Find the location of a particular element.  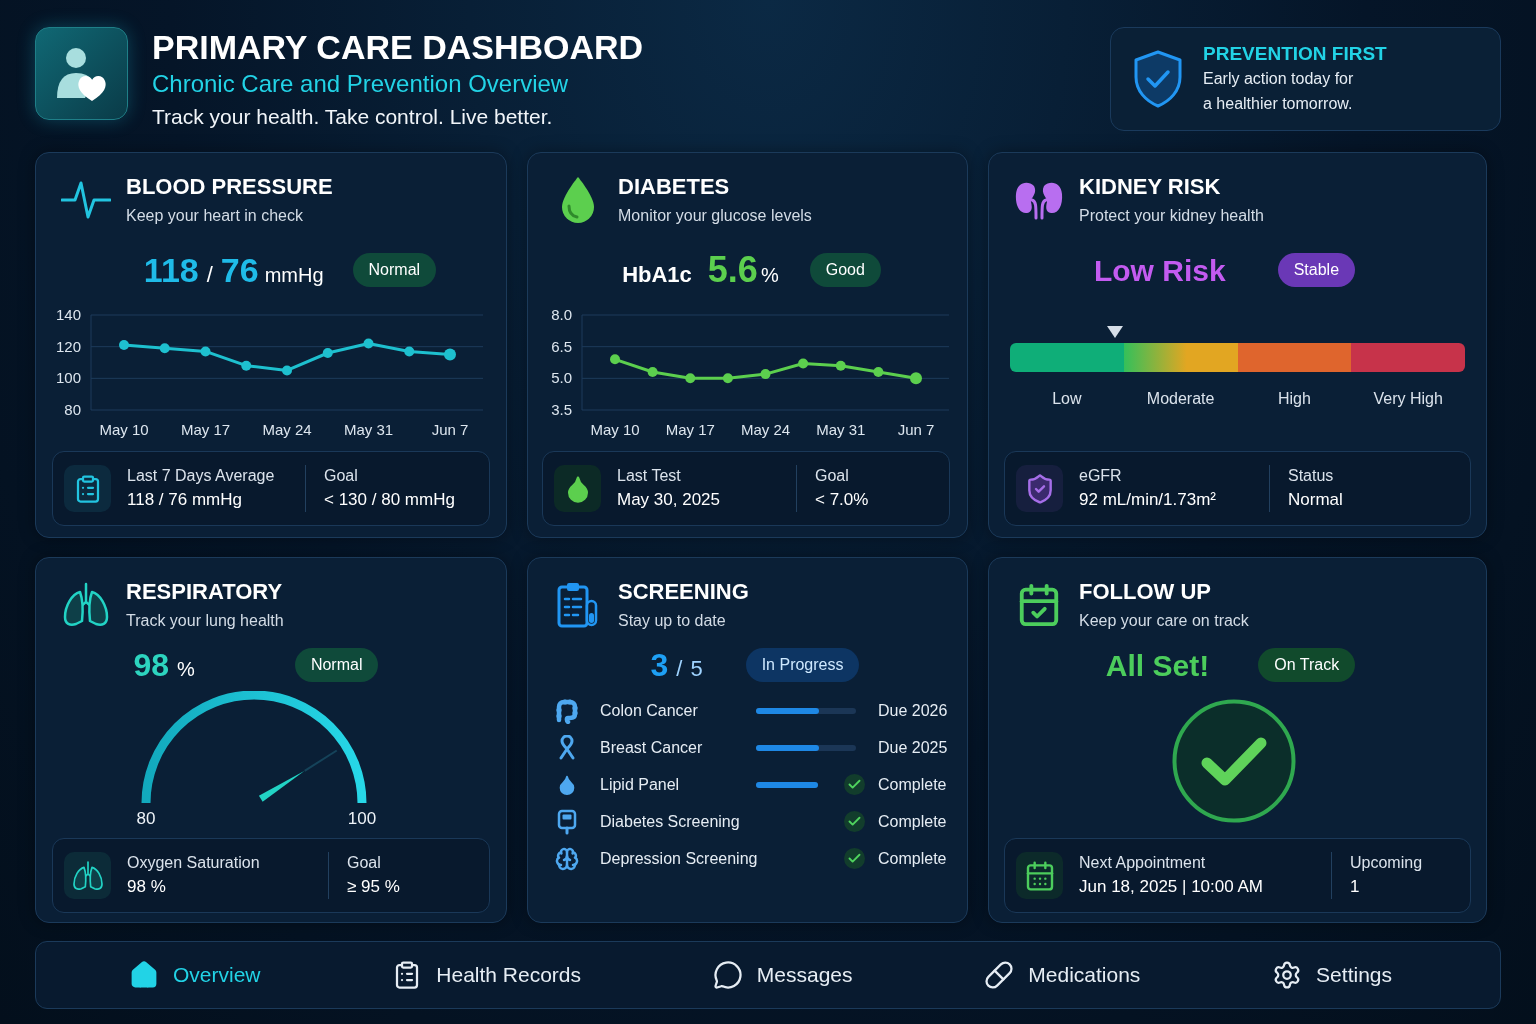

nav-tab: Health Records is located at coordinates (487, 975).